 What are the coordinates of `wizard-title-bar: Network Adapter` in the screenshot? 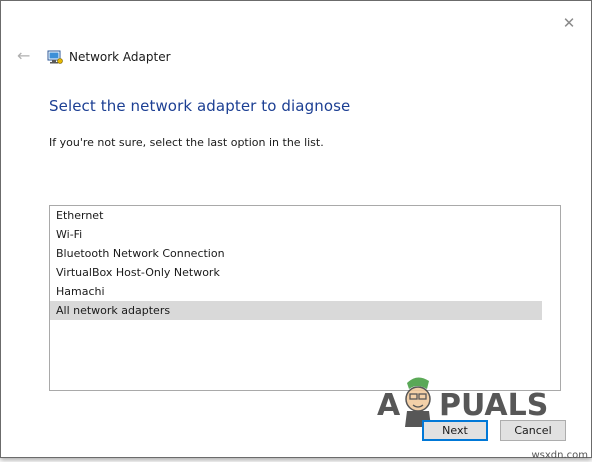 It's located at (109, 57).